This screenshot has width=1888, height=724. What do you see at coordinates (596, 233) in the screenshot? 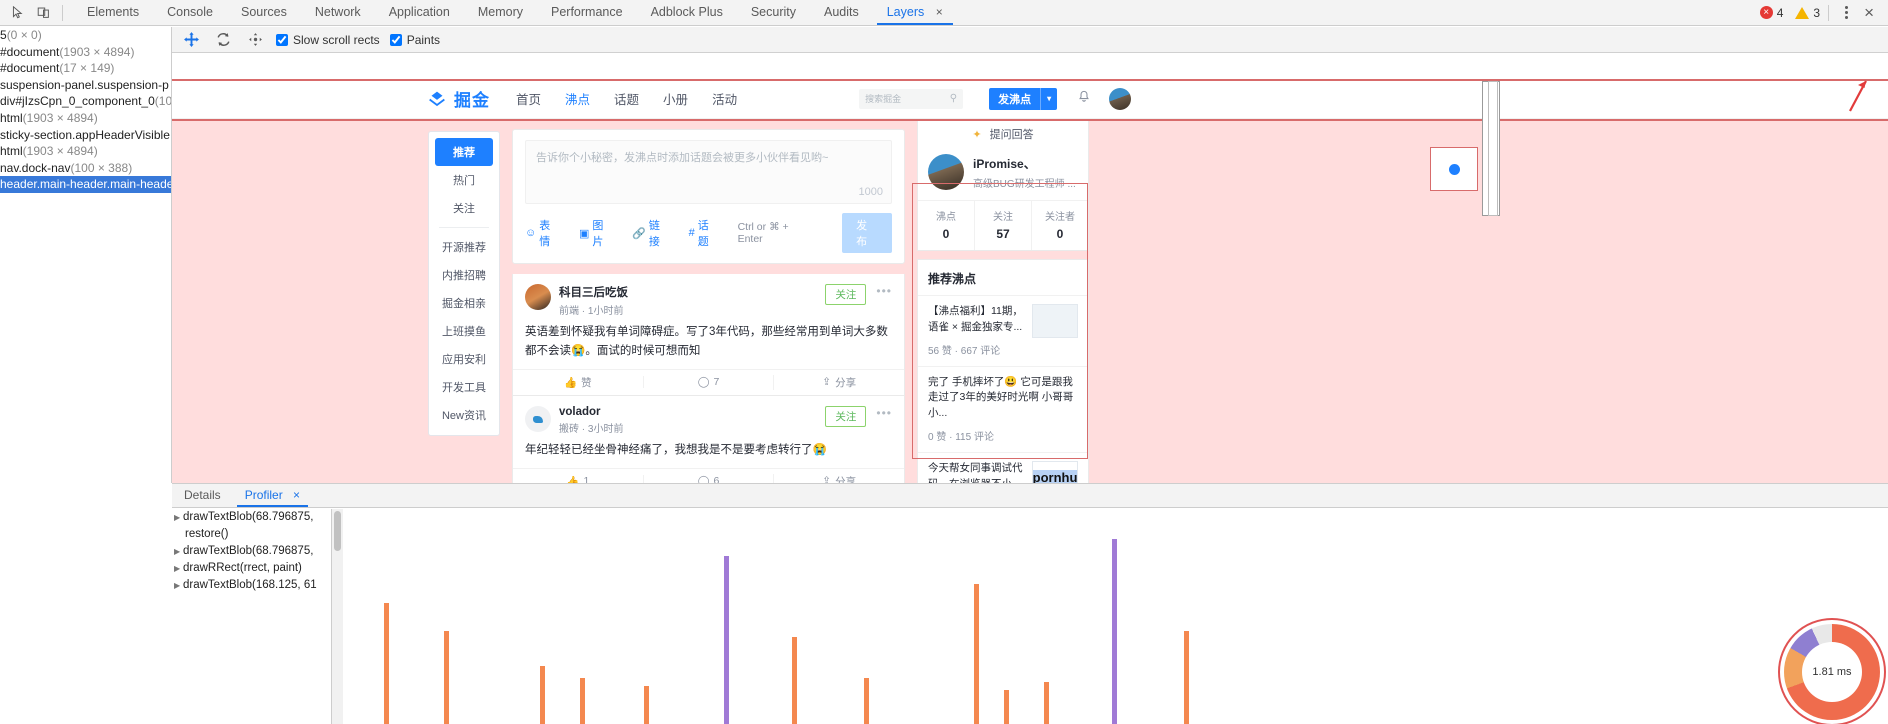
I see `composer-image-button: ▣ 图片` at bounding box center [596, 233].